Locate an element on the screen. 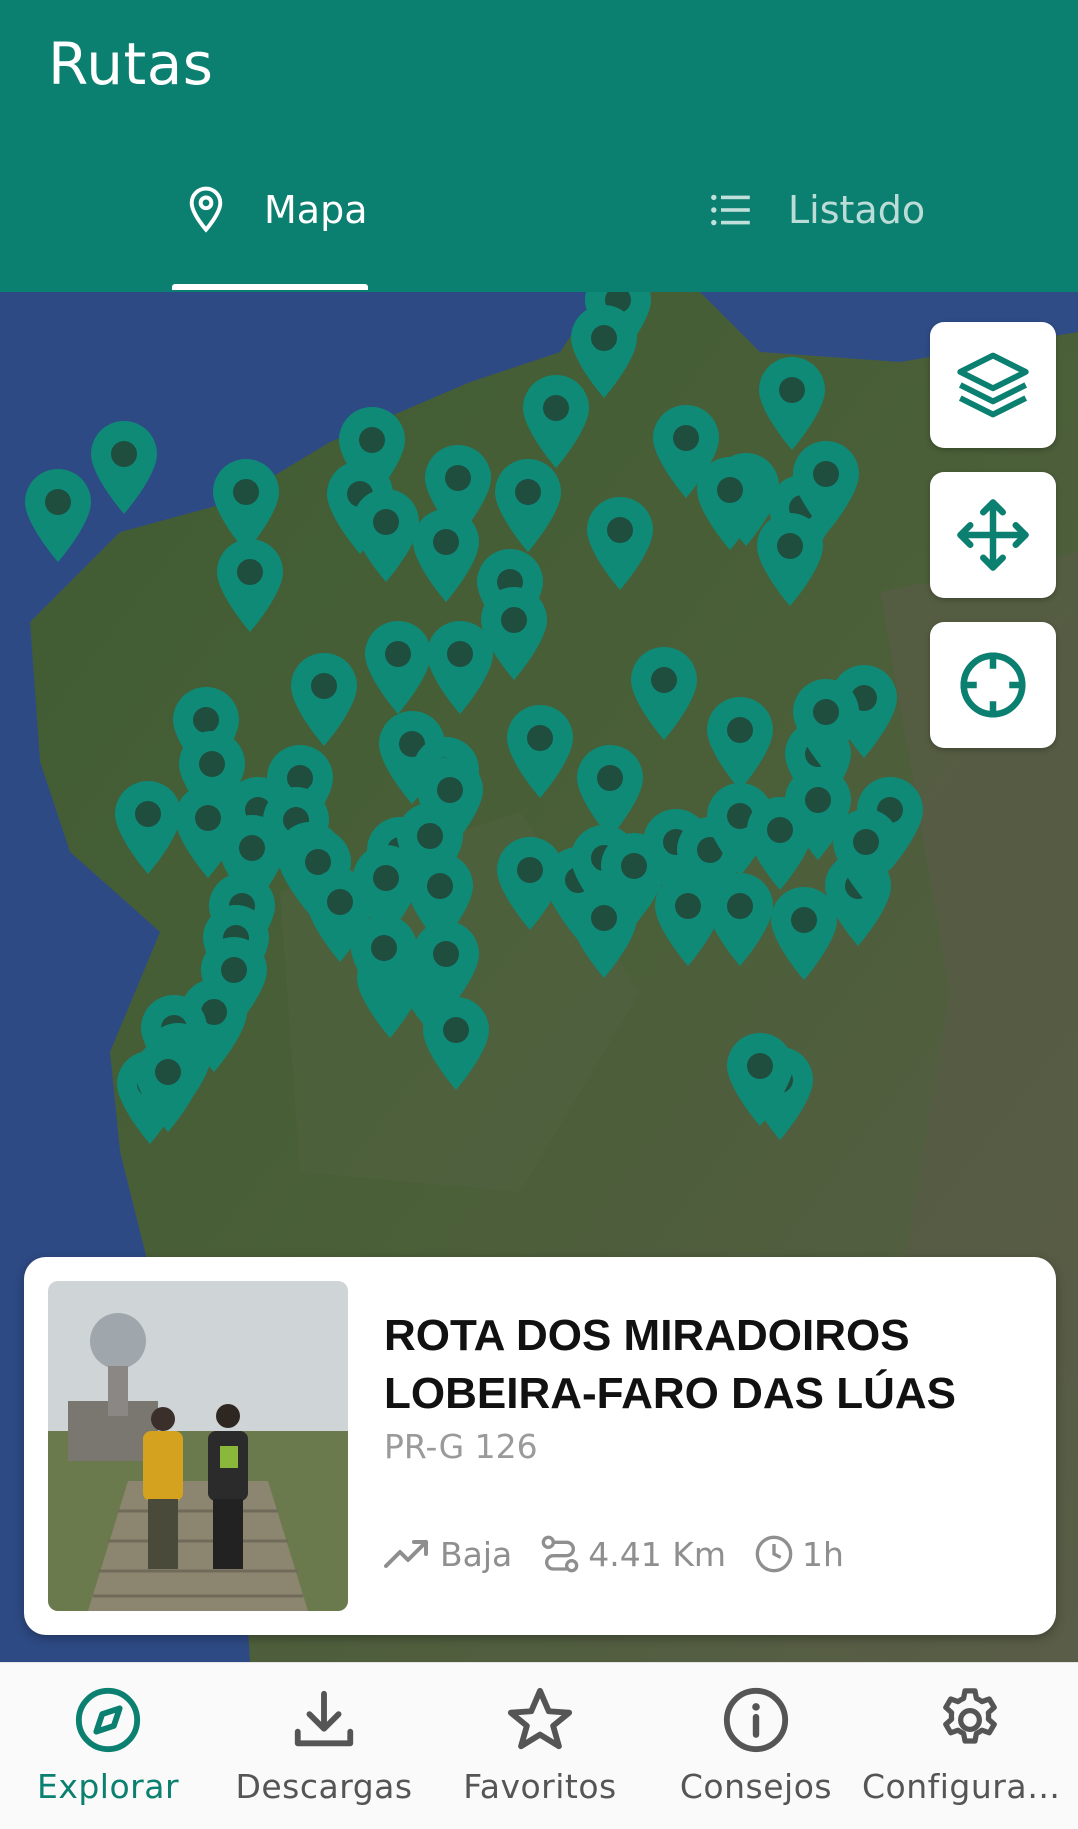  nav-consejos: Consejos is located at coordinates (756, 1746).